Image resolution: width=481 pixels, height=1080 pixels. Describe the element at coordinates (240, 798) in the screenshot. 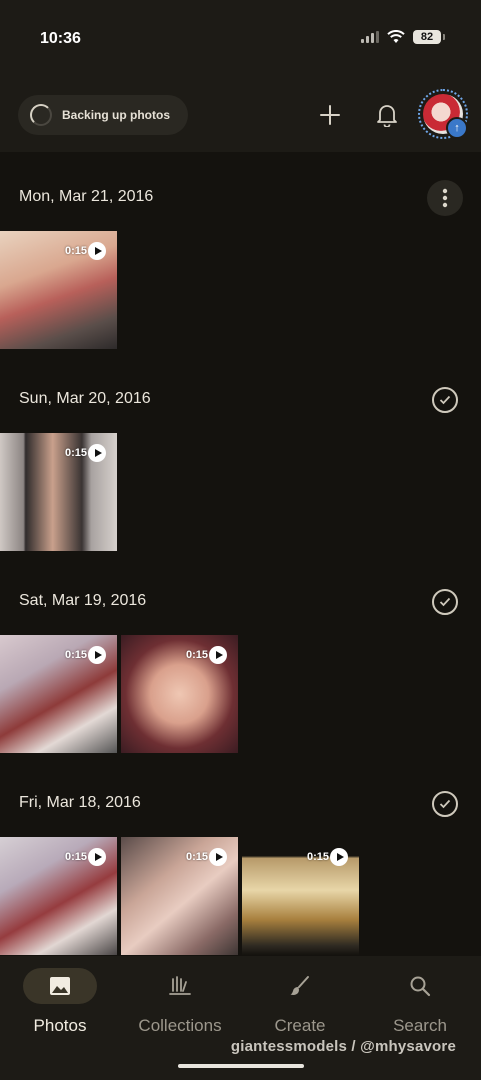

I see `day-header: Fri, Mar 18, 2016` at that location.